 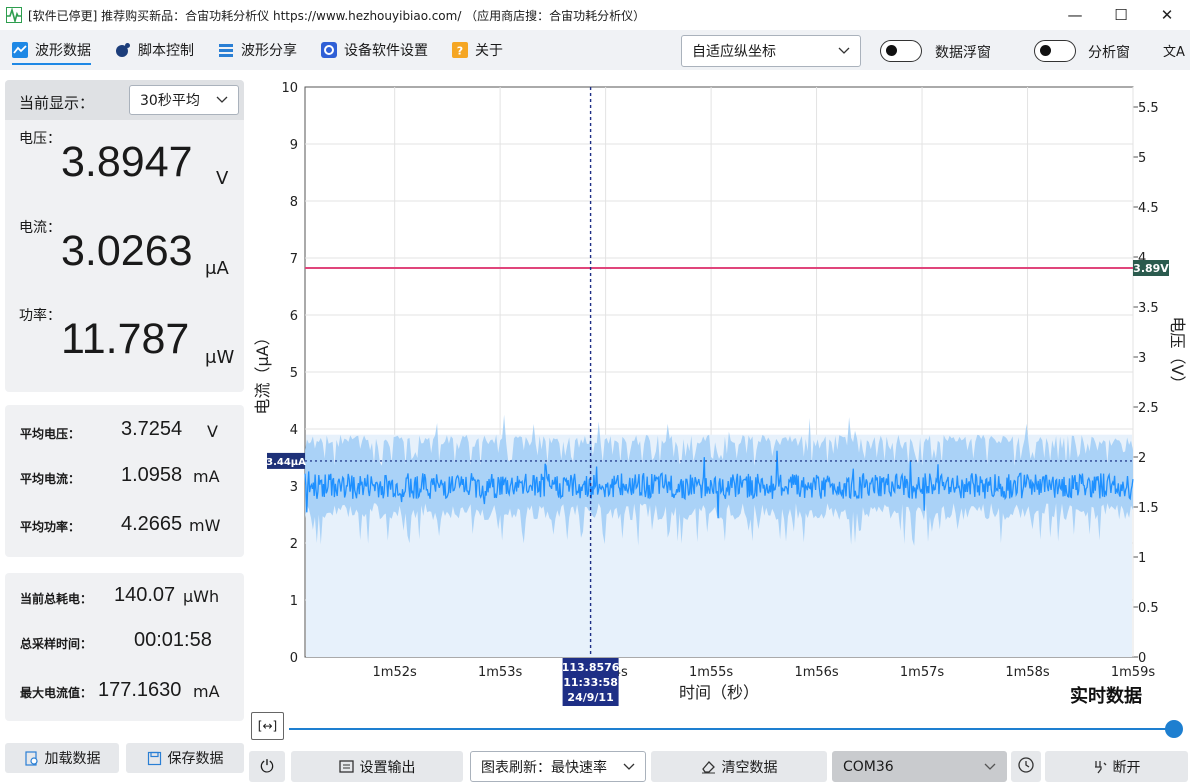 What do you see at coordinates (922, 672) in the screenshot?
I see `x-tick-label: 1m57s` at bounding box center [922, 672].